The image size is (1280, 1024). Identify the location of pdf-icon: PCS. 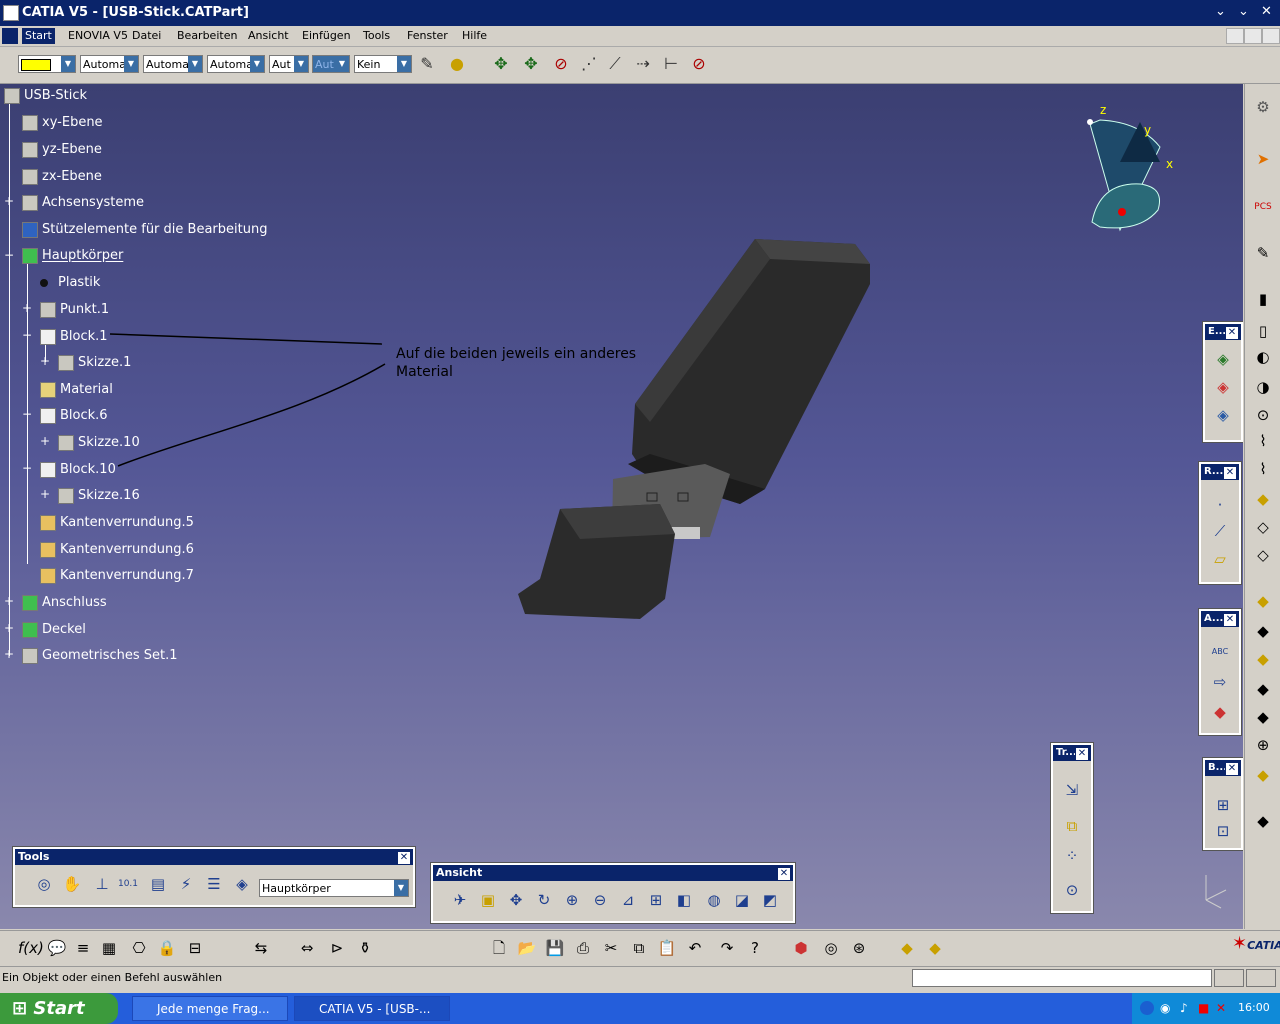
(1263, 207).